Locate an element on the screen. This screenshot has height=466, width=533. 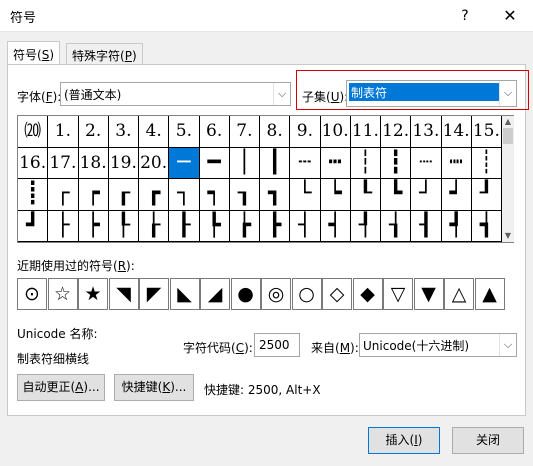
symbol-cell: ━ is located at coordinates (214, 163).